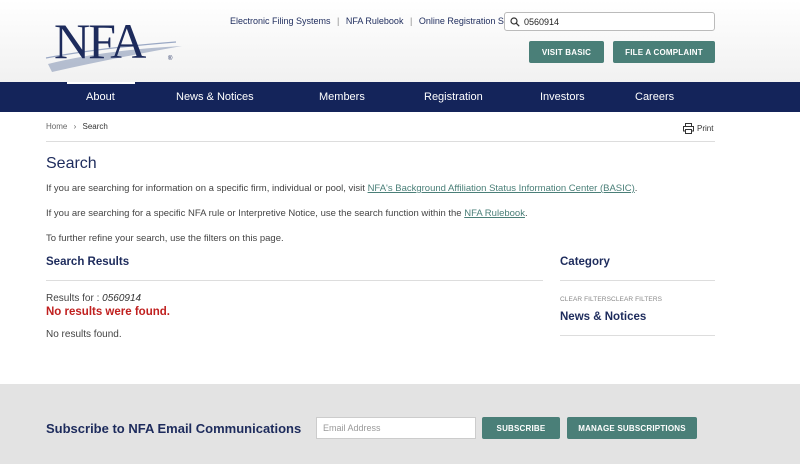  What do you see at coordinates (100, 97) in the screenshot?
I see `nav-item-about: About` at bounding box center [100, 97].